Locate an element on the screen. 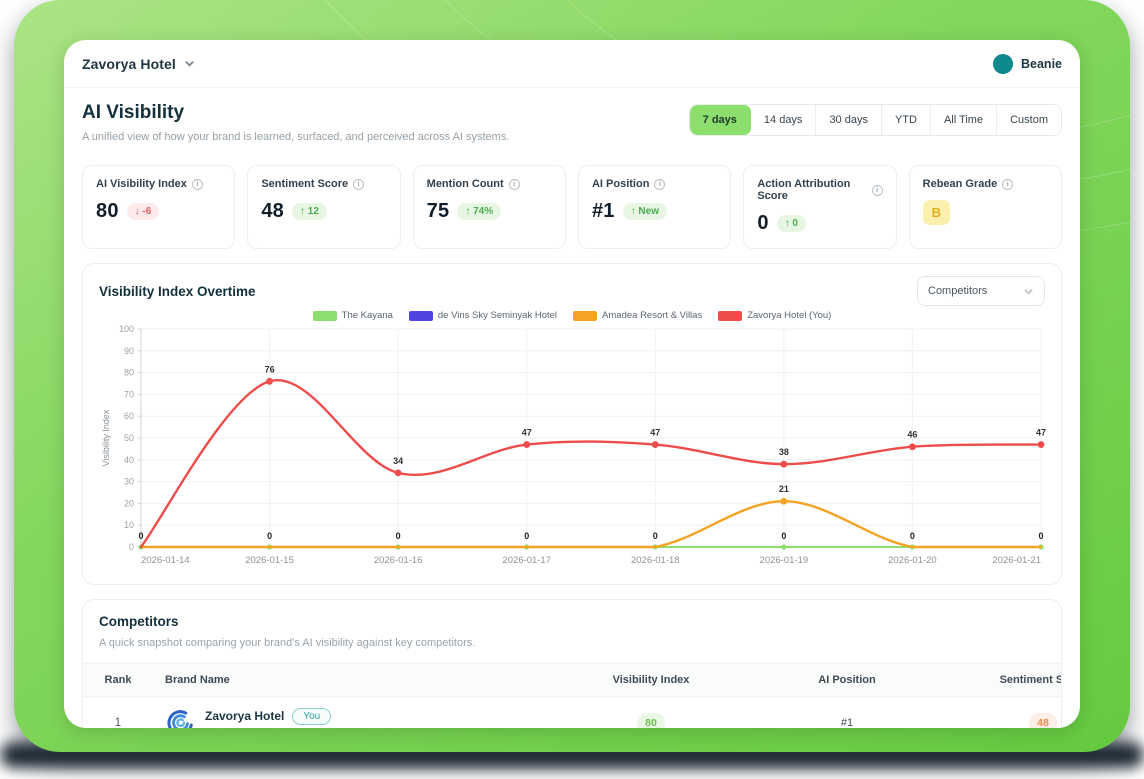 The width and height of the screenshot is (1144, 779). user-name: Beanie is located at coordinates (1041, 63).